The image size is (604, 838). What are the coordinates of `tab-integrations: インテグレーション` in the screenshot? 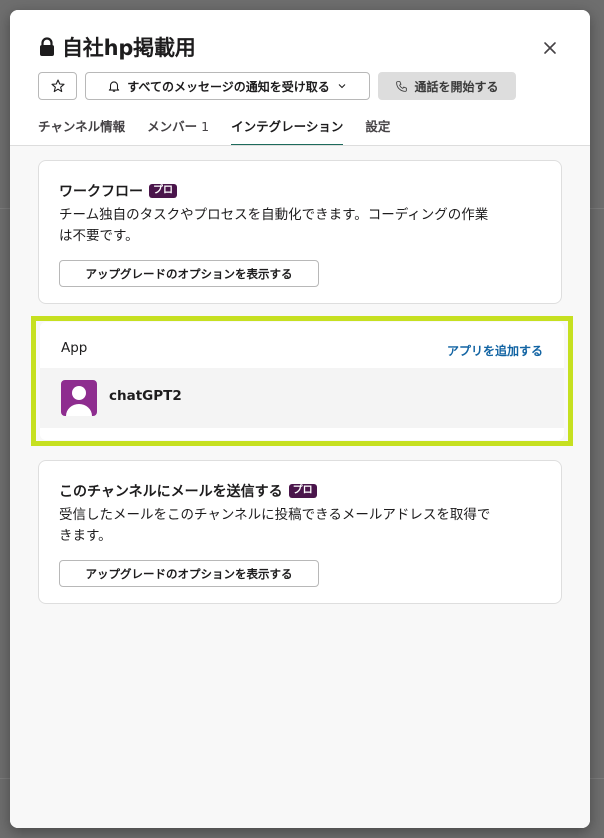 It's located at (287, 131).